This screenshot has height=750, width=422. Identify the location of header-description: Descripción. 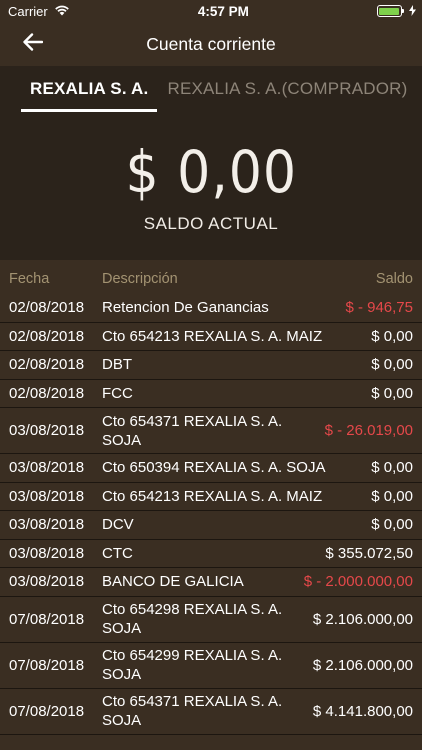
(140, 279).